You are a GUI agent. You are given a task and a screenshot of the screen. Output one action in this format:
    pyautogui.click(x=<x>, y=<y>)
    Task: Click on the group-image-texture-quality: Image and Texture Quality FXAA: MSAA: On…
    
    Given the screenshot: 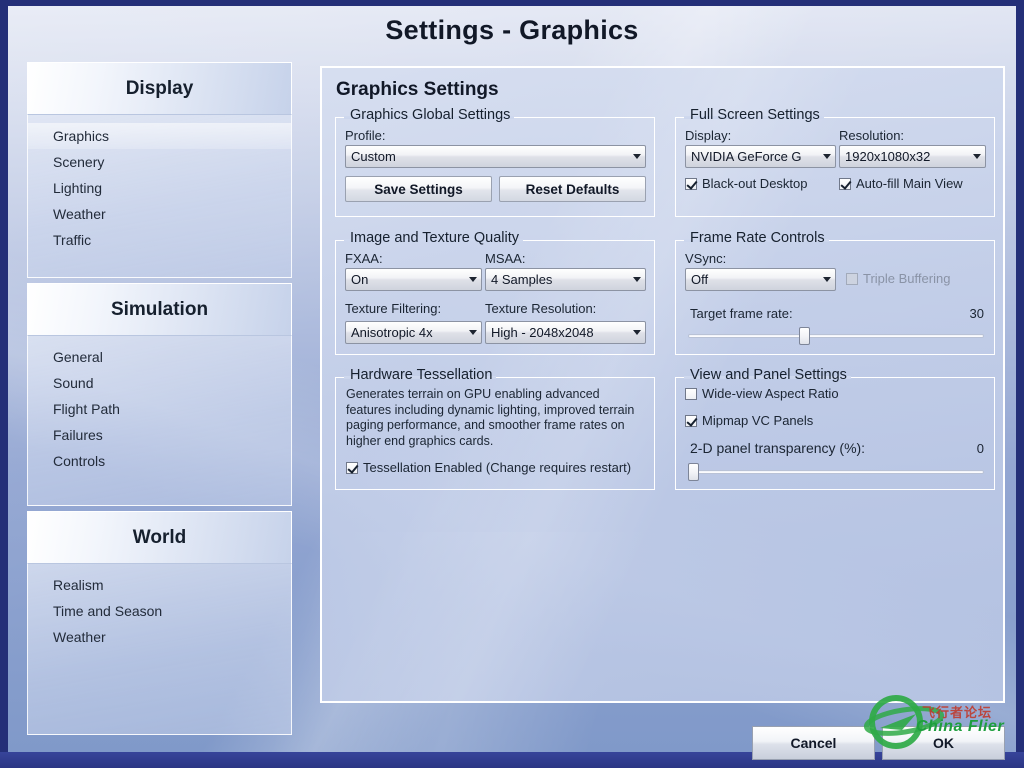 What is the action you would take?
    pyautogui.click(x=495, y=292)
    